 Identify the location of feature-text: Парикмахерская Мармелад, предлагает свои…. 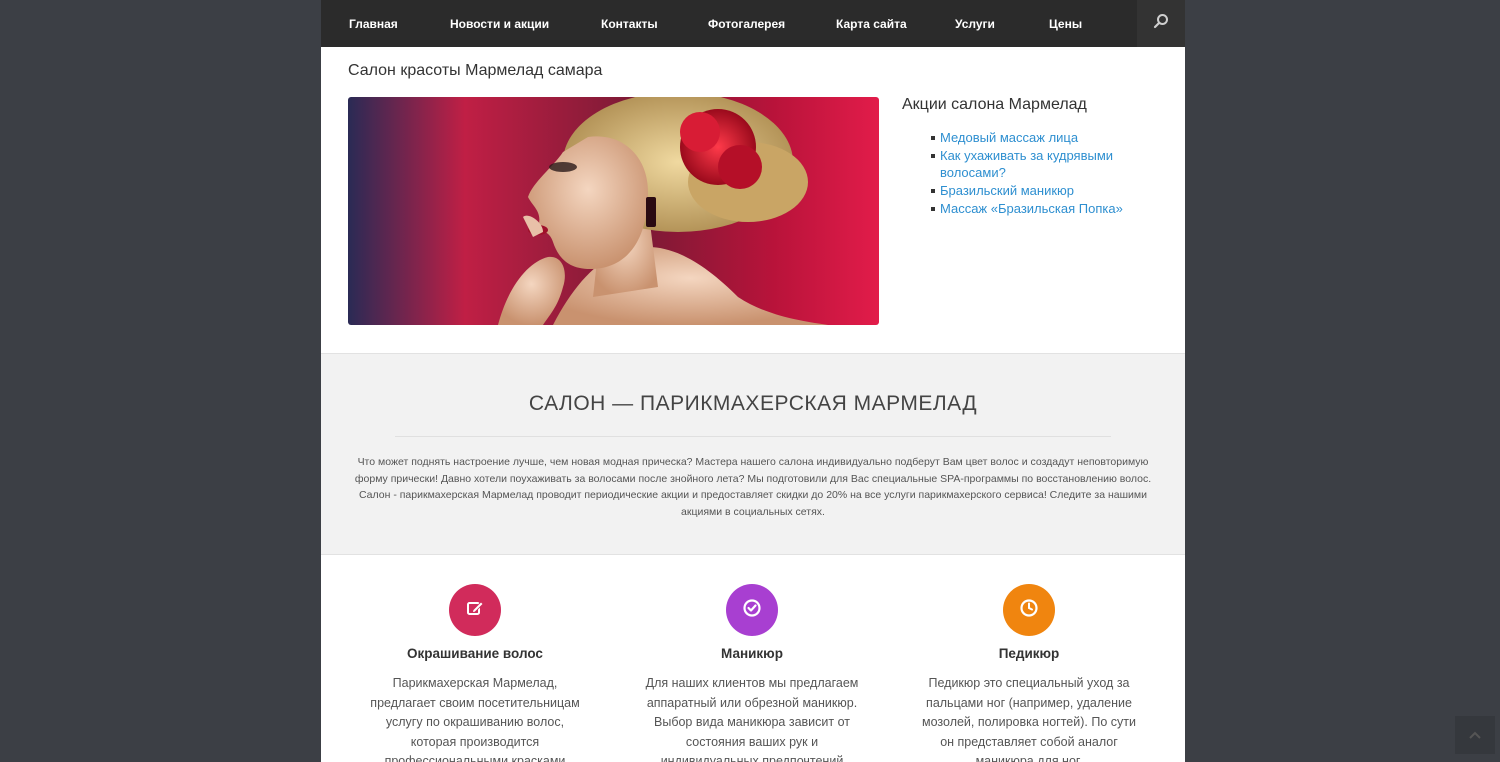
(475, 719).